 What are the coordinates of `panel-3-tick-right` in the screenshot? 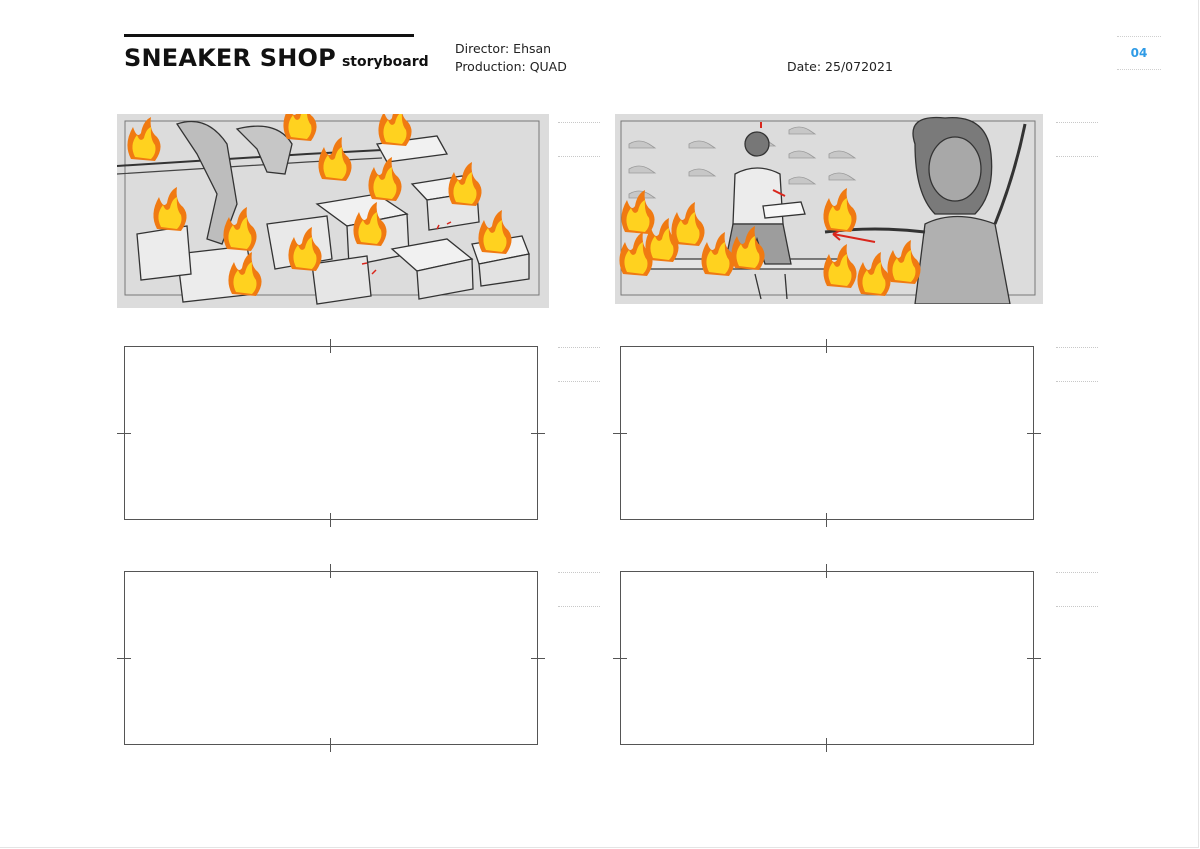 It's located at (538, 433).